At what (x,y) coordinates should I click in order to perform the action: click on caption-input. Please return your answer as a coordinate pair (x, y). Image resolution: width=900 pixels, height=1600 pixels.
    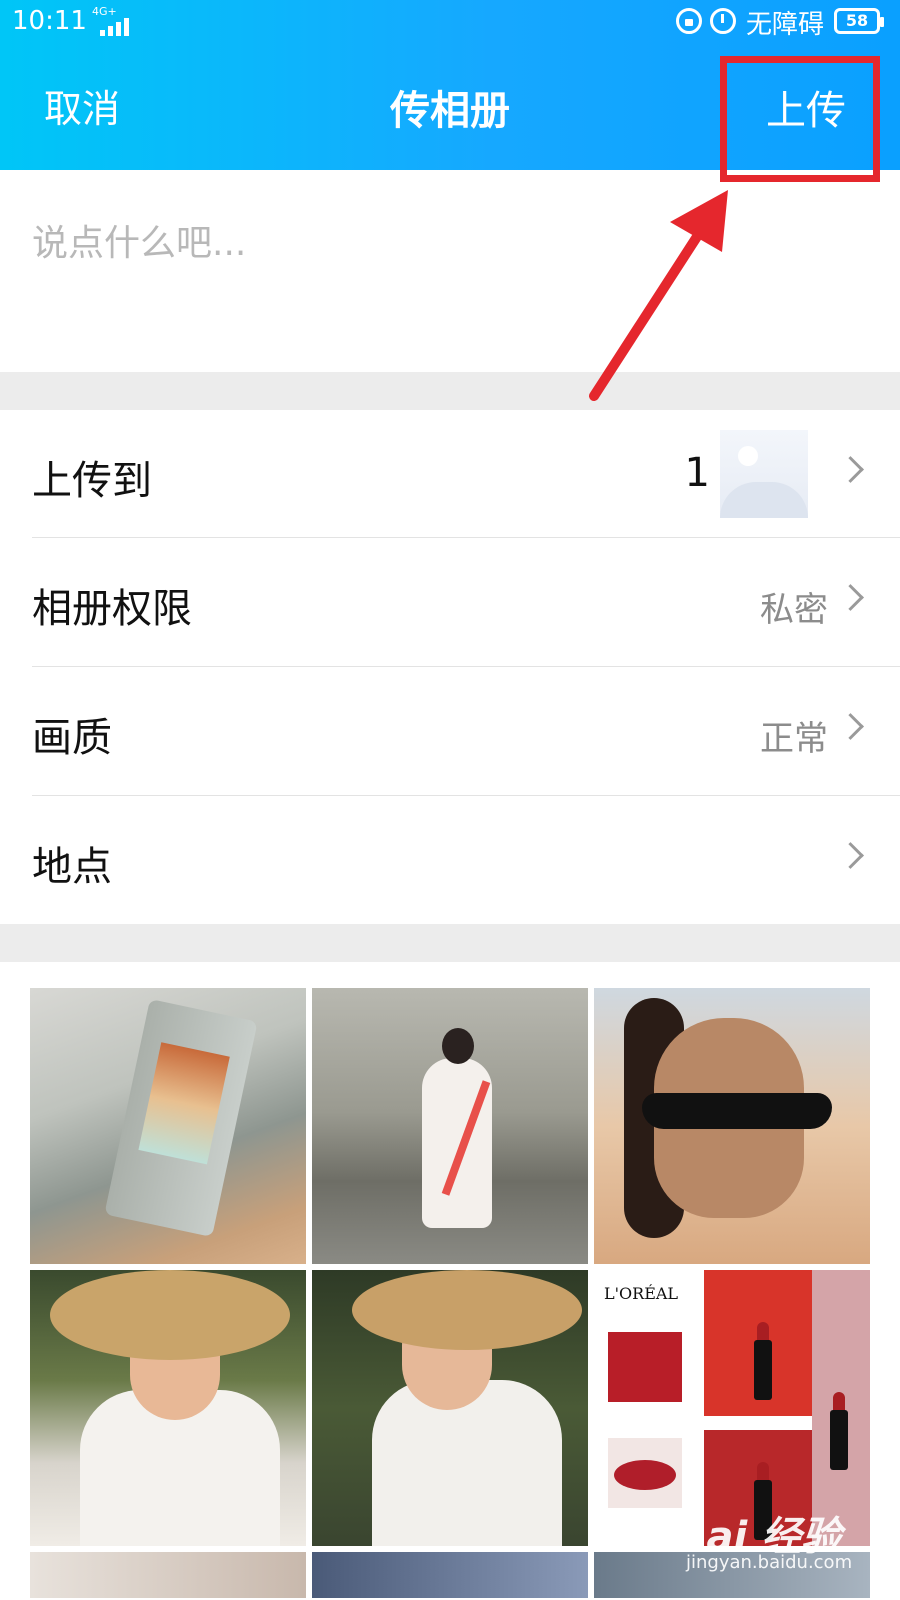
    Looking at the image, I should click on (450, 271).